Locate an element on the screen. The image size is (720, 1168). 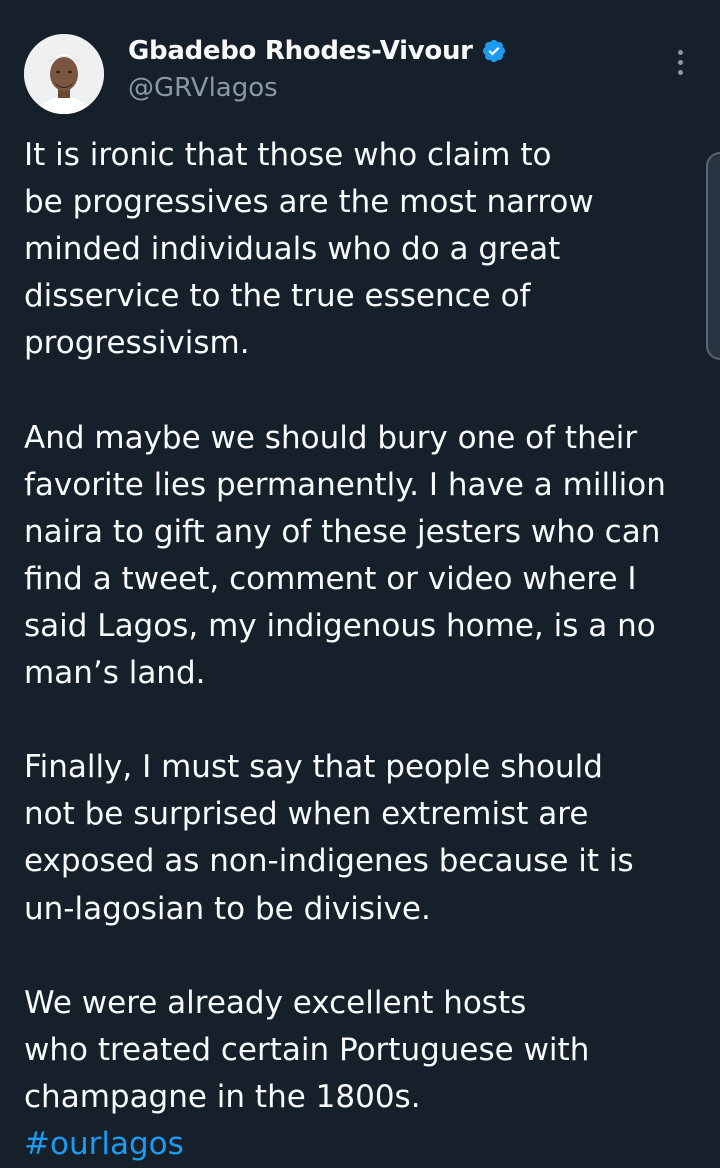
tweet-line: disservice to the true essence of is located at coordinates (277, 296).